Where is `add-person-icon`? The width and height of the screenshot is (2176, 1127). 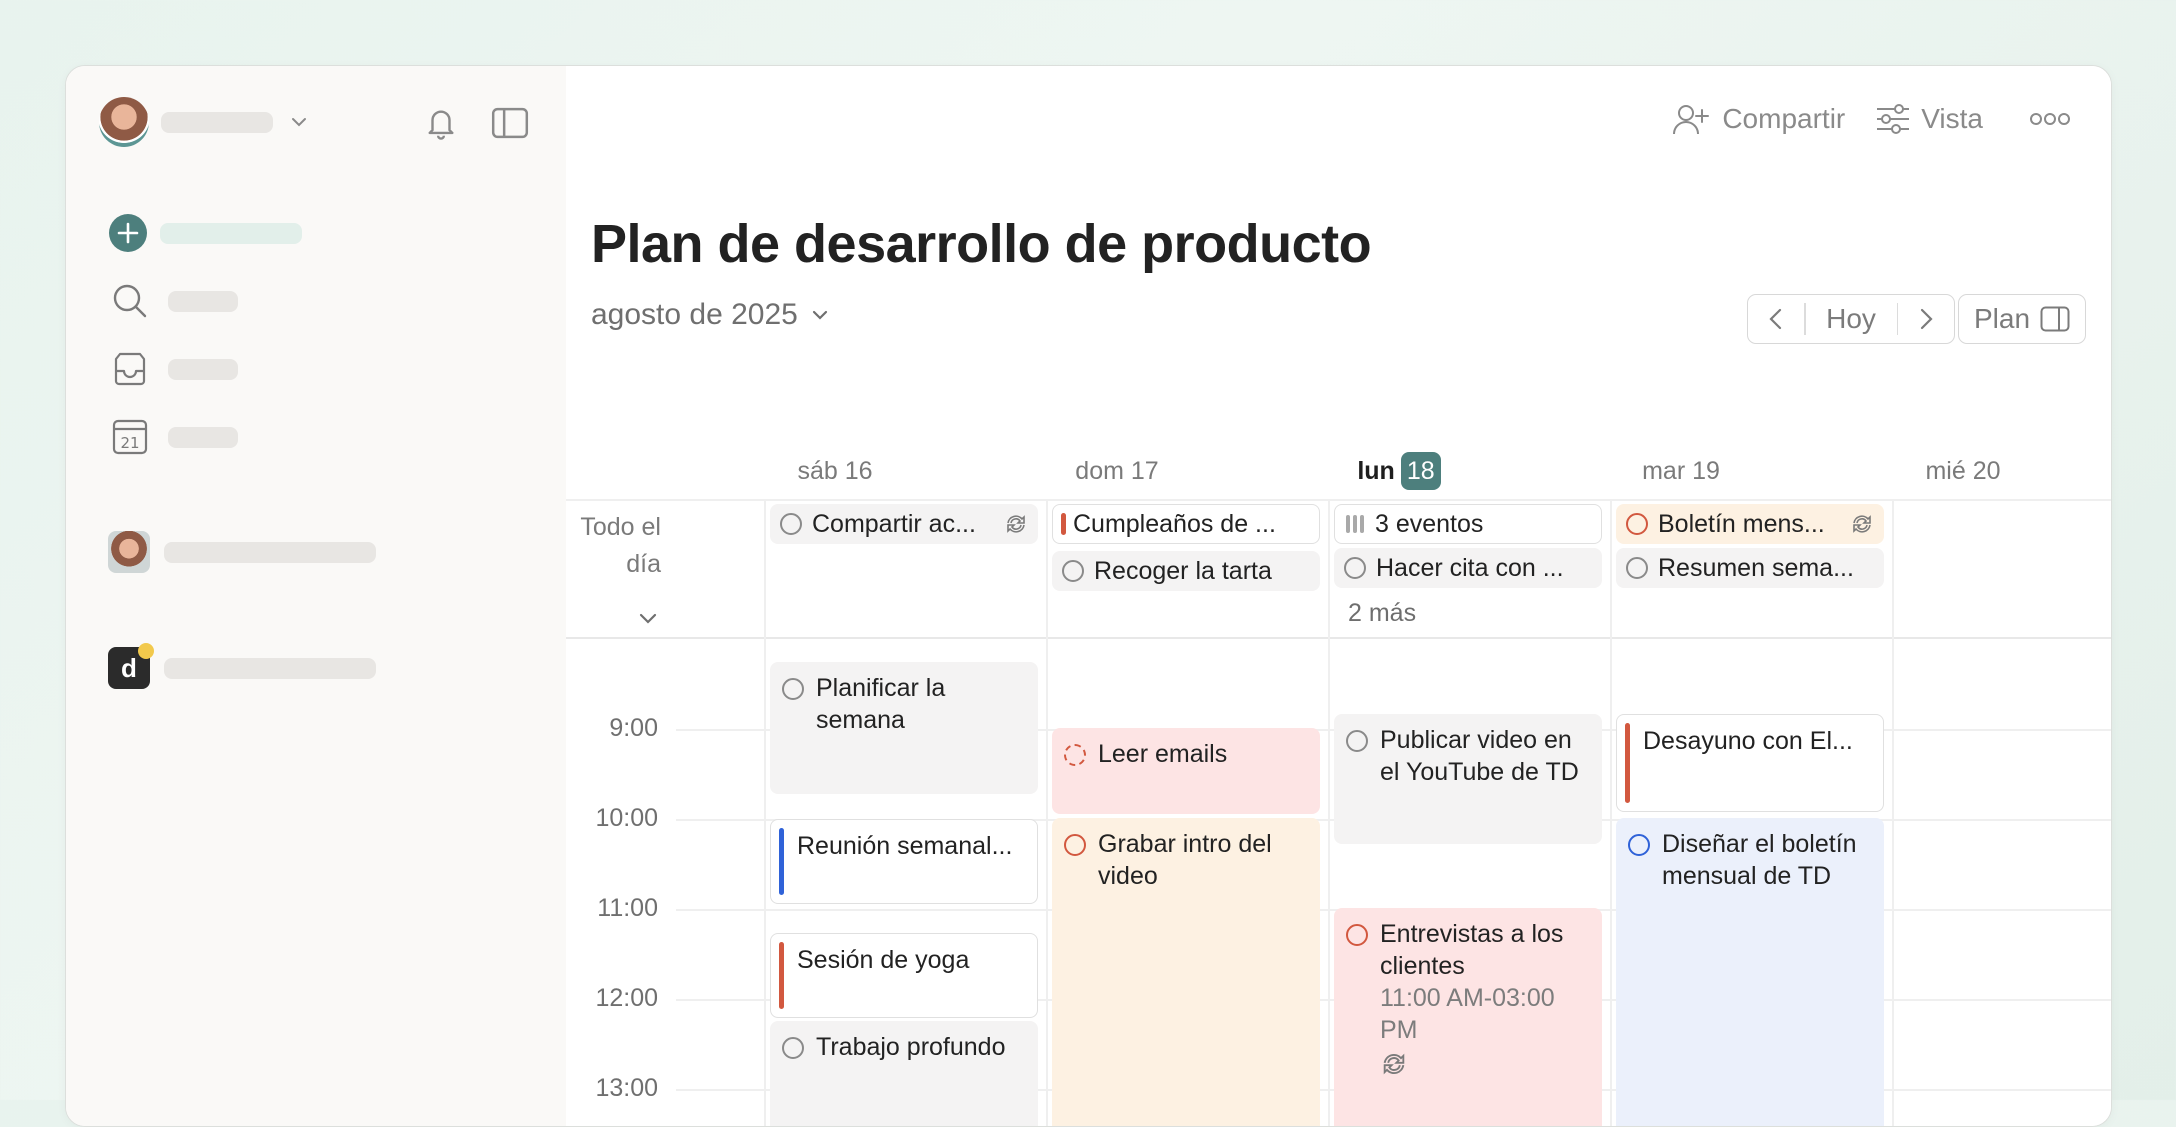 add-person-icon is located at coordinates (1691, 120).